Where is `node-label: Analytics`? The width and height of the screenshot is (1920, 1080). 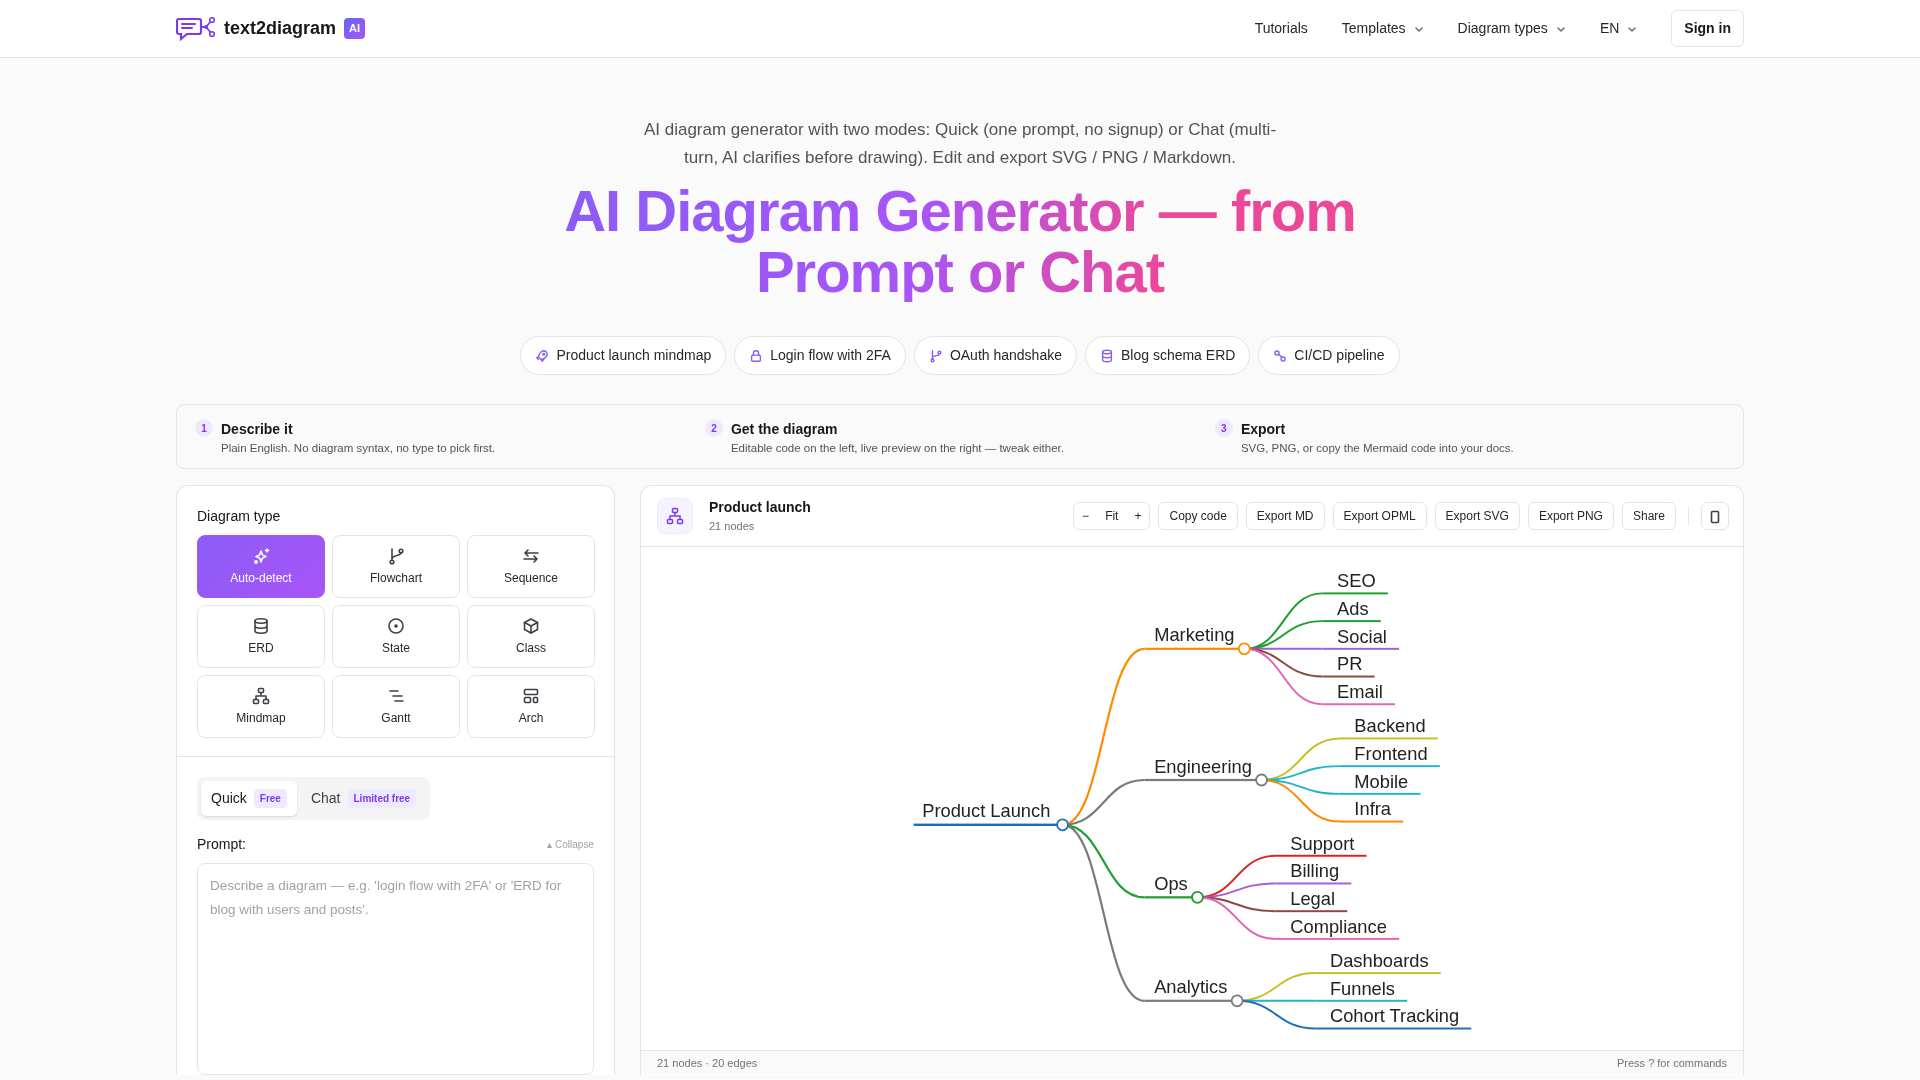 node-label: Analytics is located at coordinates (1191, 987).